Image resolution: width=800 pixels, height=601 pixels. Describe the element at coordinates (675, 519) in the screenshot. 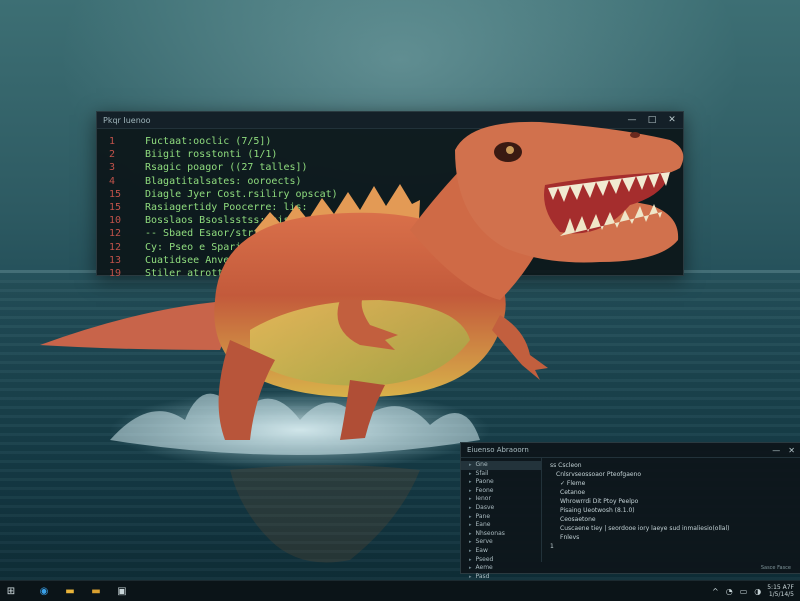

I see `list-item: Ceosaetone` at that location.